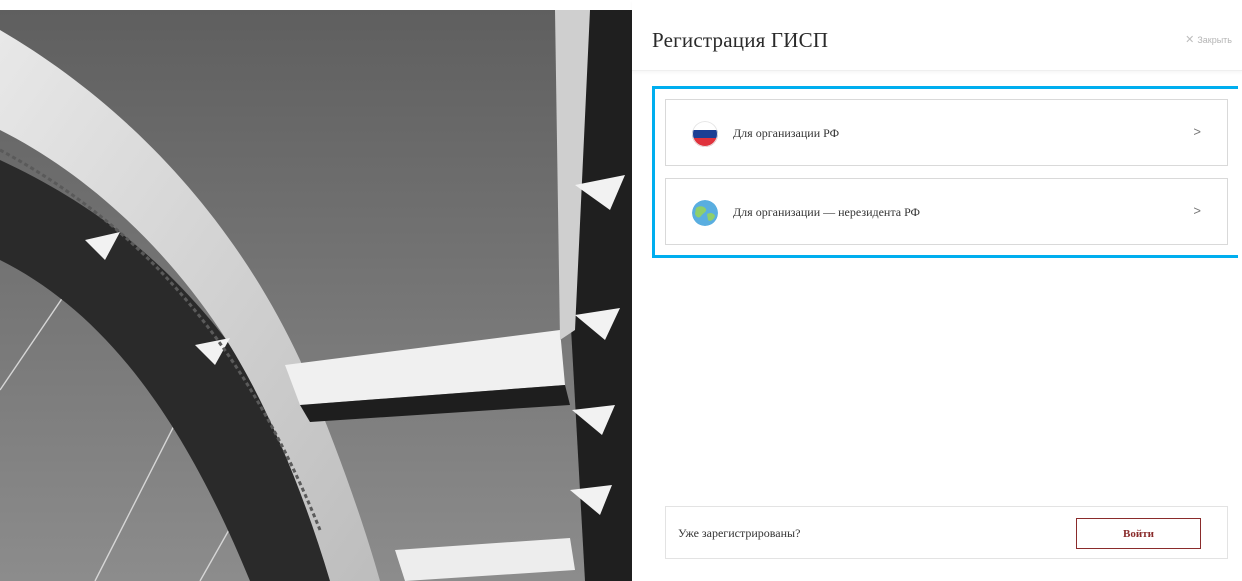  I want to click on russia-flag-icon, so click(705, 134).